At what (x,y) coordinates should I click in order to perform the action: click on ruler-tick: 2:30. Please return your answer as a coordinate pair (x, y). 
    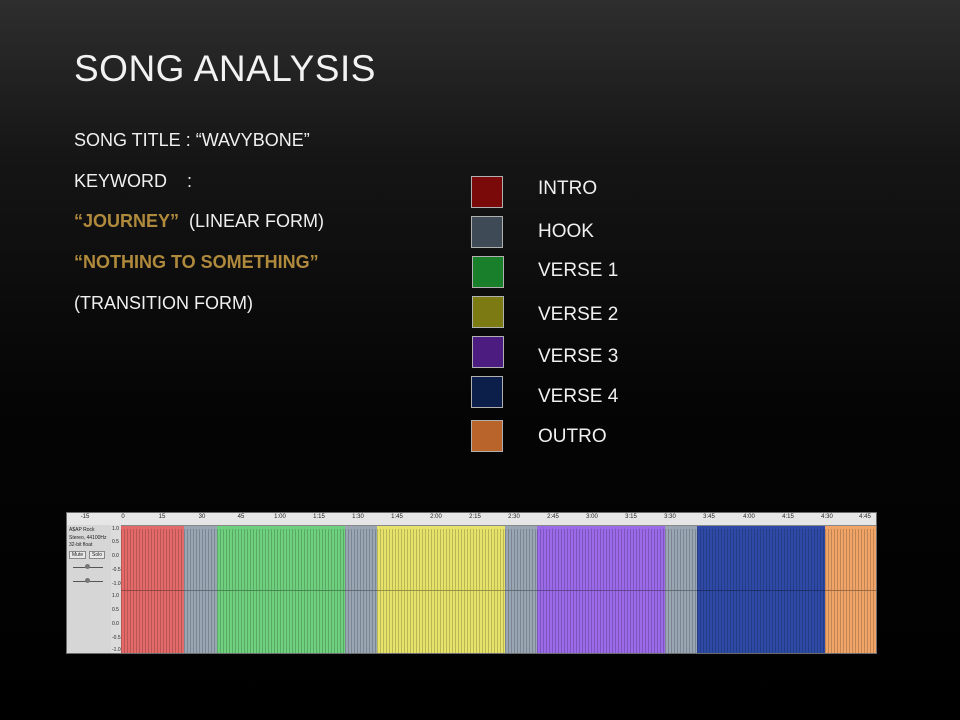
    Looking at the image, I should click on (514, 517).